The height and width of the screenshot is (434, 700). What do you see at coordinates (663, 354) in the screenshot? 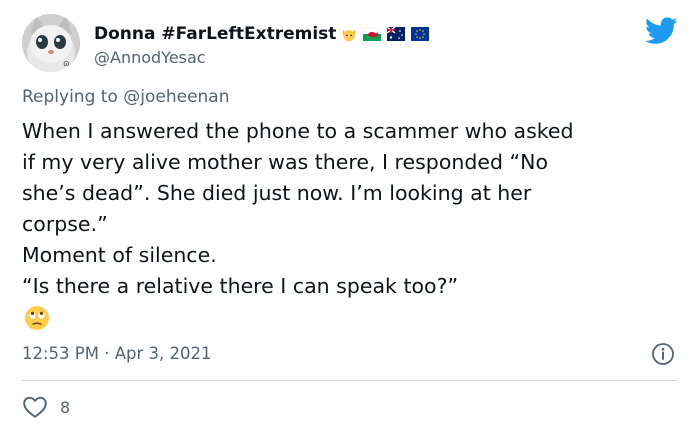
I see `info-icon` at bounding box center [663, 354].